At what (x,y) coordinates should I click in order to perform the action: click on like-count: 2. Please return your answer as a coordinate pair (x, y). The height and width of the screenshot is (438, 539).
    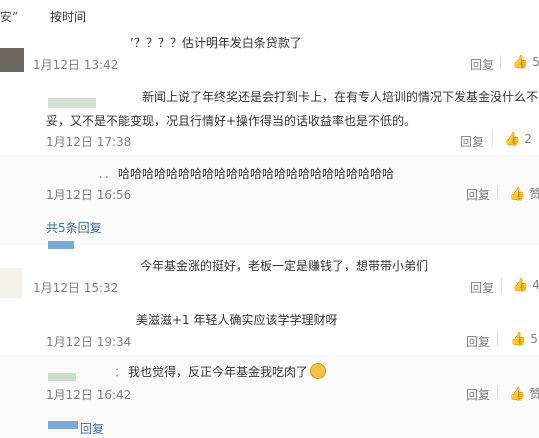
    Looking at the image, I should click on (528, 139).